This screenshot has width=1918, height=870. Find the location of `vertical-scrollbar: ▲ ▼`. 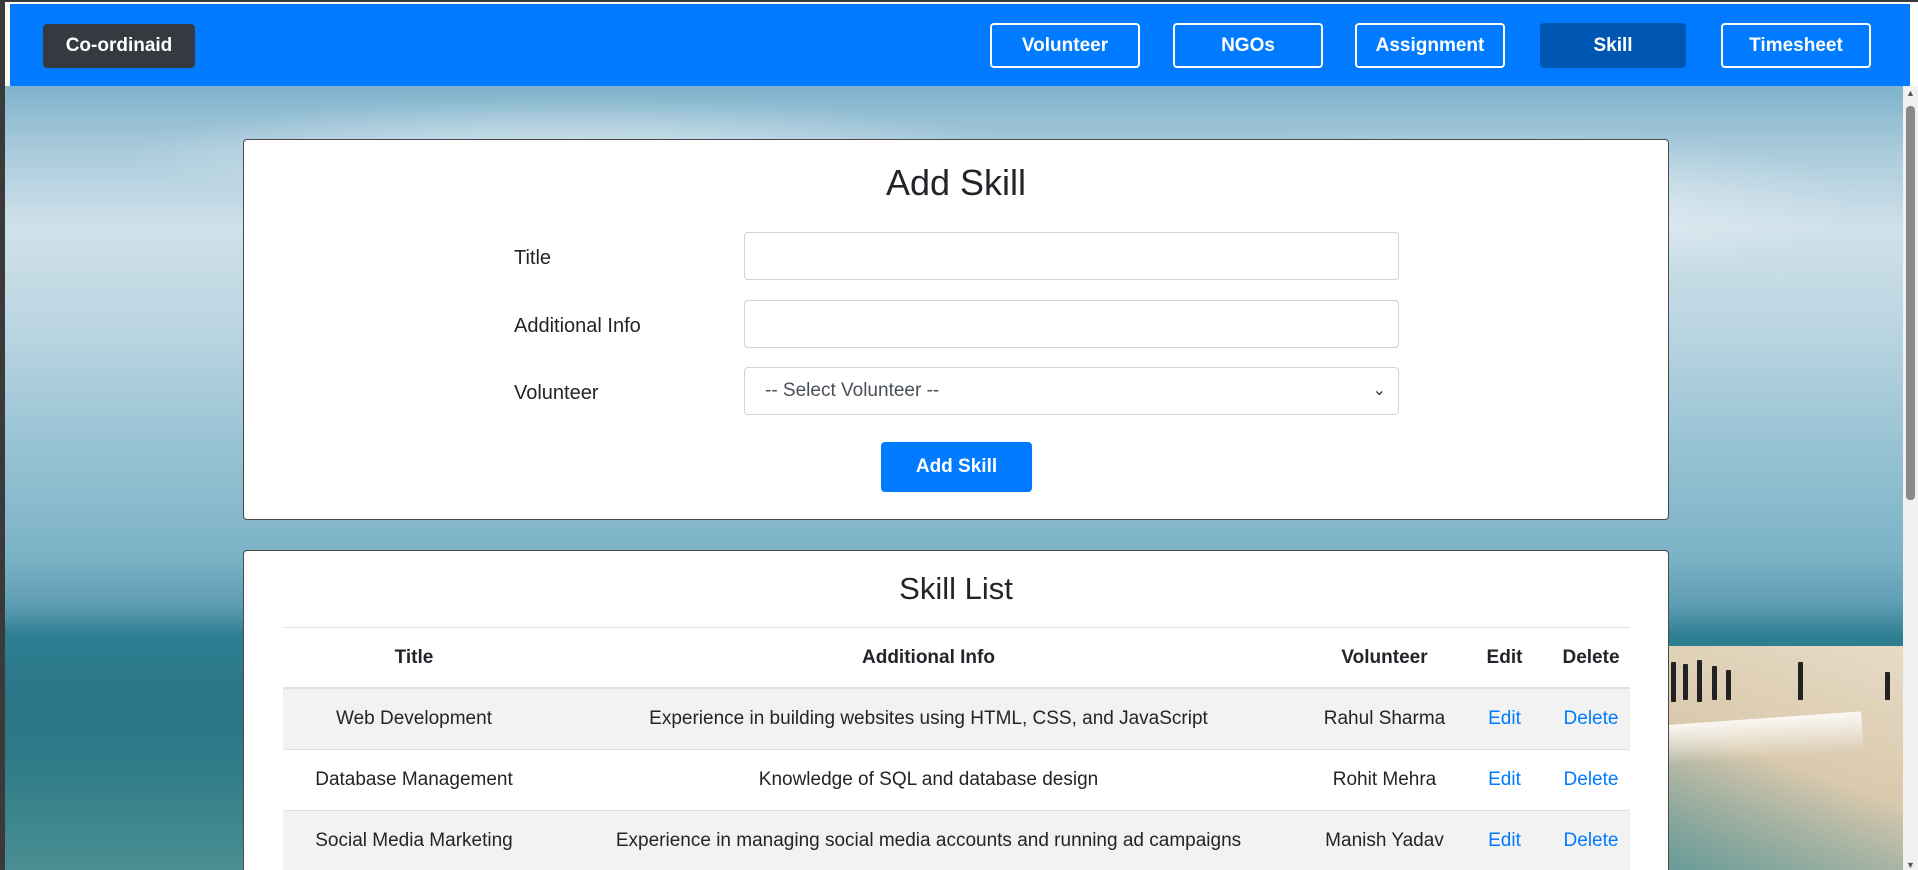

vertical-scrollbar: ▲ ▼ is located at coordinates (1910, 478).